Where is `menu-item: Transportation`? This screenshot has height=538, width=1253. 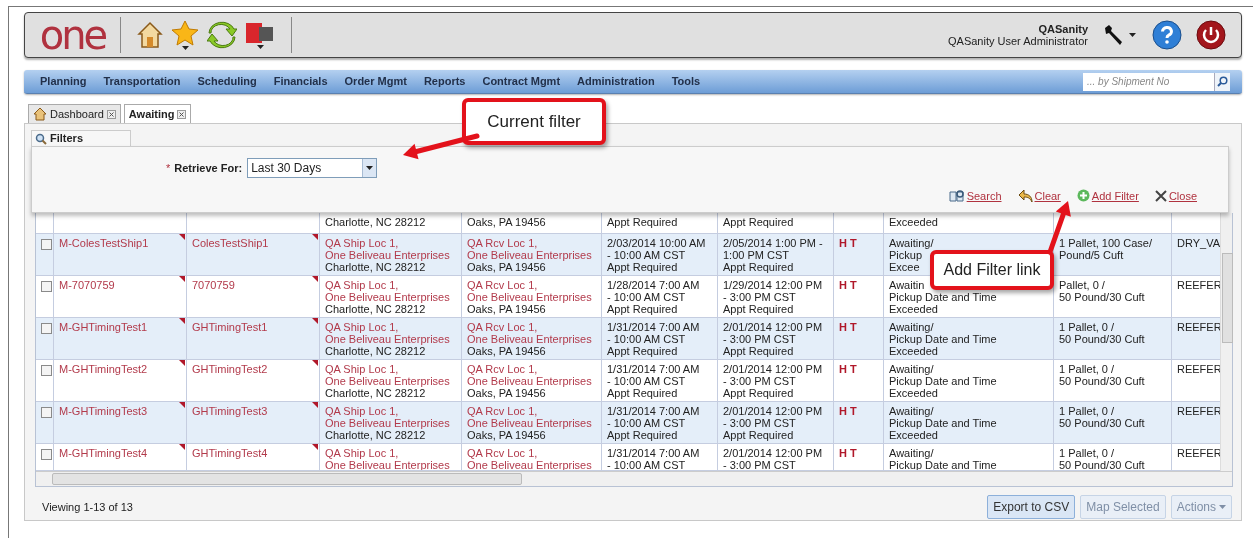 menu-item: Transportation is located at coordinates (142, 81).